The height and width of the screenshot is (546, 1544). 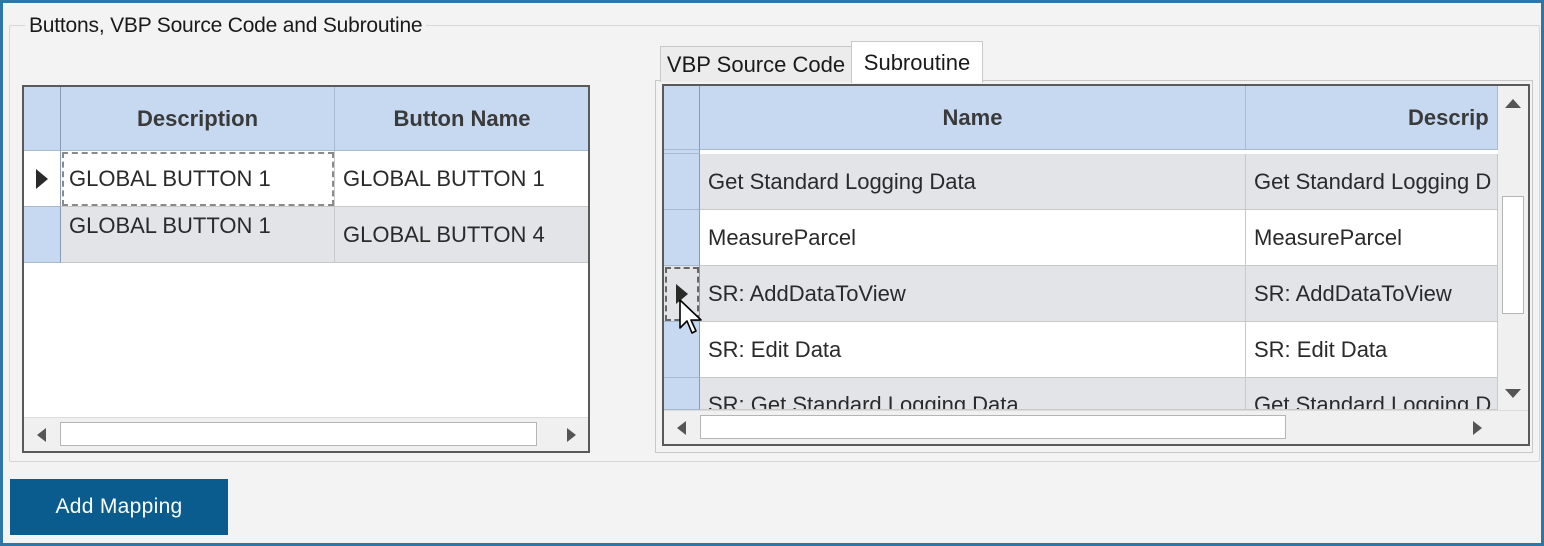 I want to click on table-cell-name: SR: Edit Data, so click(x=973, y=350).